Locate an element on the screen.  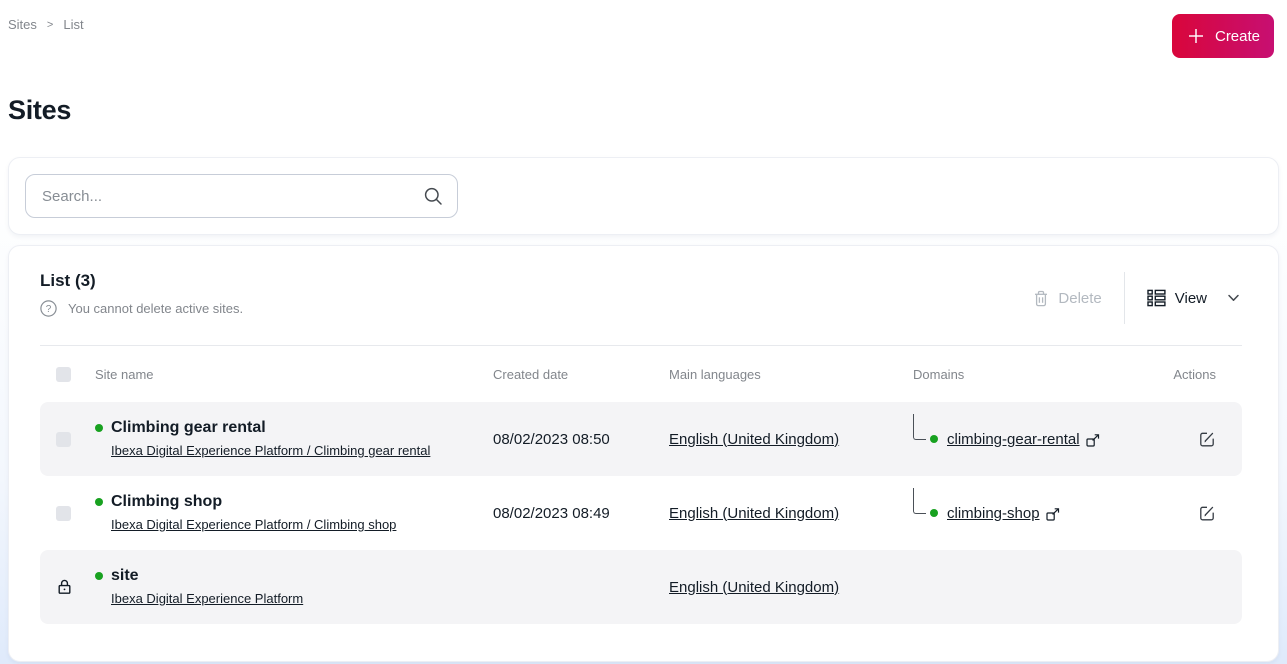
create-button-label: Create is located at coordinates (1237, 36).